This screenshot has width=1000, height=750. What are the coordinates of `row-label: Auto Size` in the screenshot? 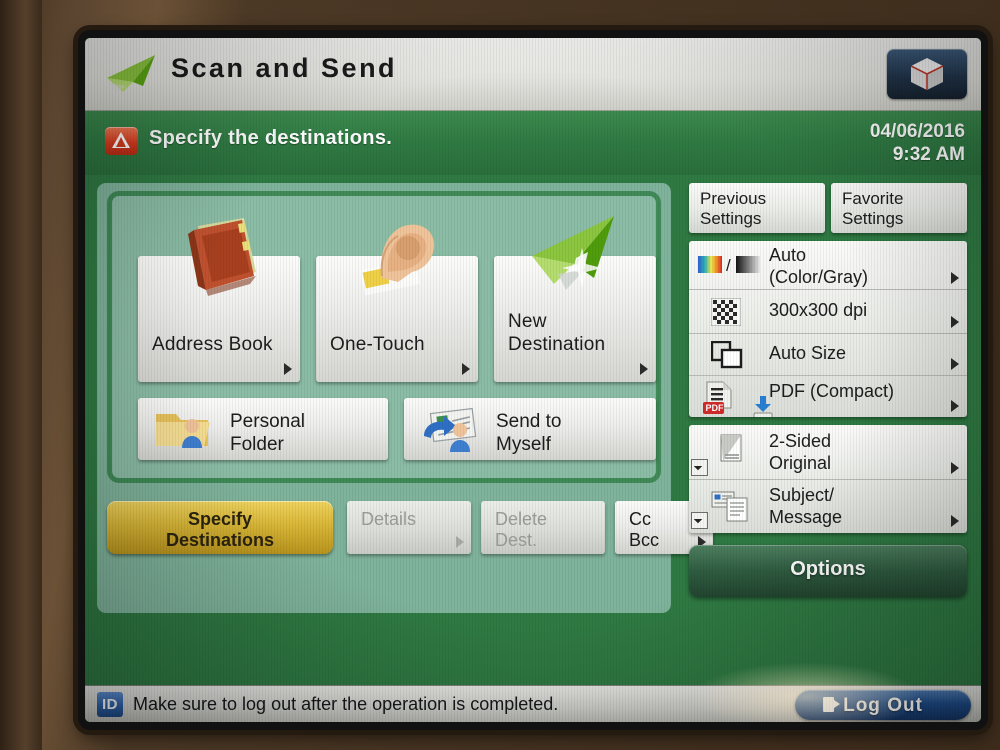 It's located at (808, 353).